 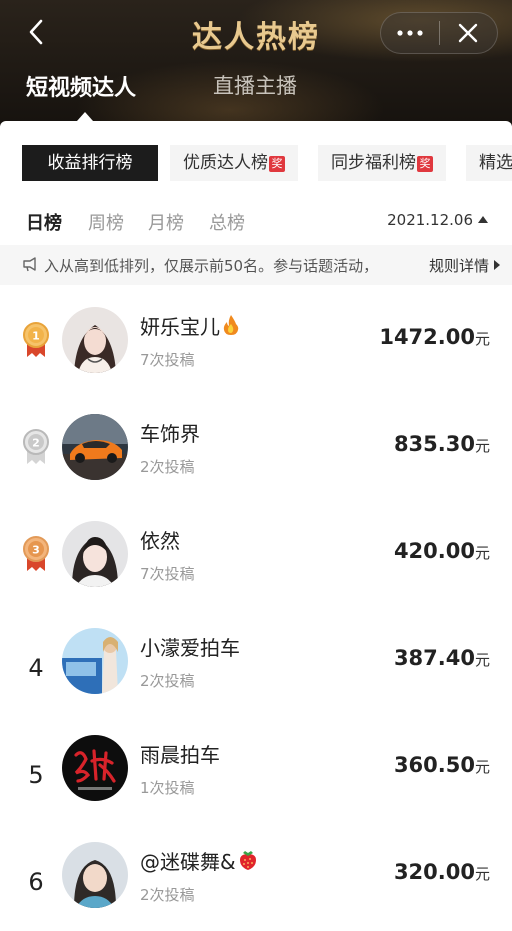 I want to click on amount-value: 387.40, so click(x=434, y=658).